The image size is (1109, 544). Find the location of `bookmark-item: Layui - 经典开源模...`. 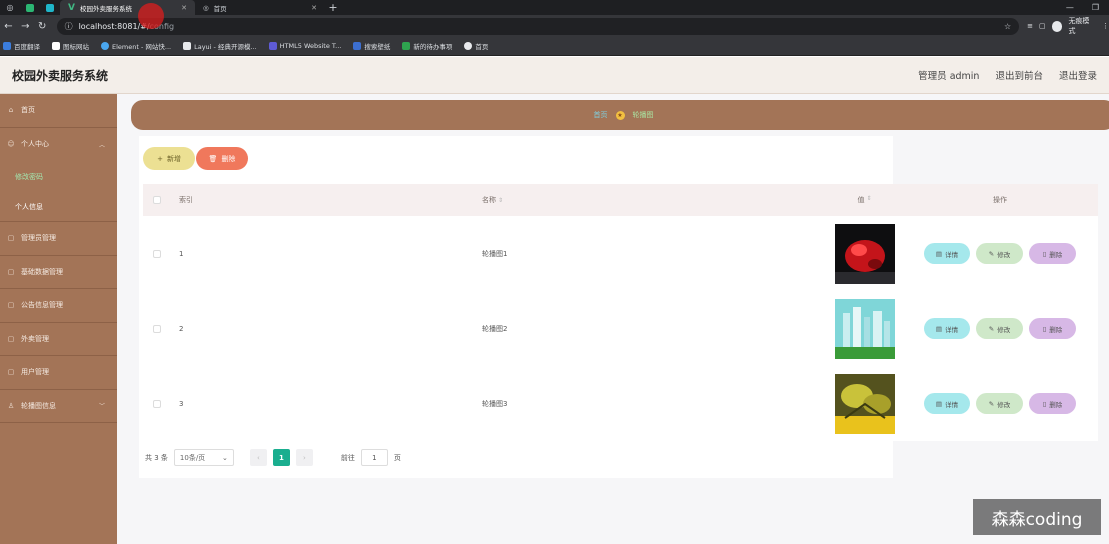

bookmark-item: Layui - 经典开源模... is located at coordinates (220, 46).